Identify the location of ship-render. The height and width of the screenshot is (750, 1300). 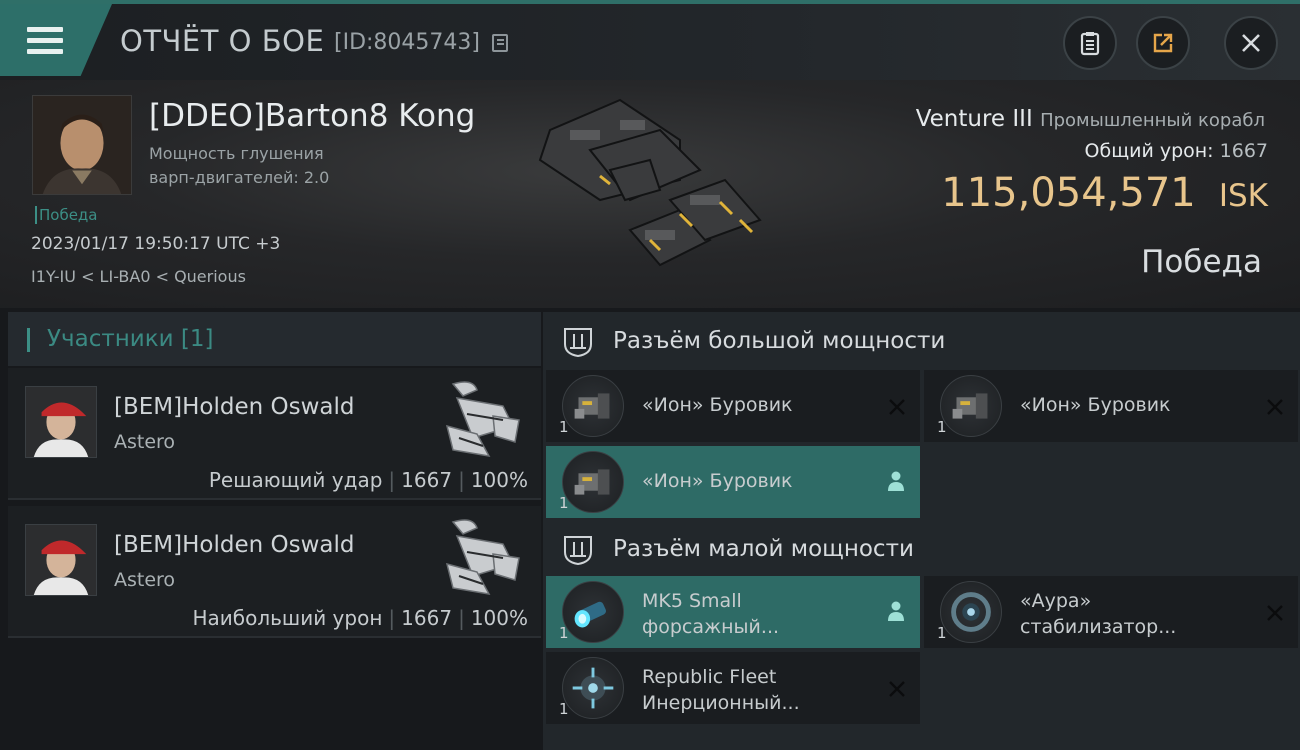
(650, 182).